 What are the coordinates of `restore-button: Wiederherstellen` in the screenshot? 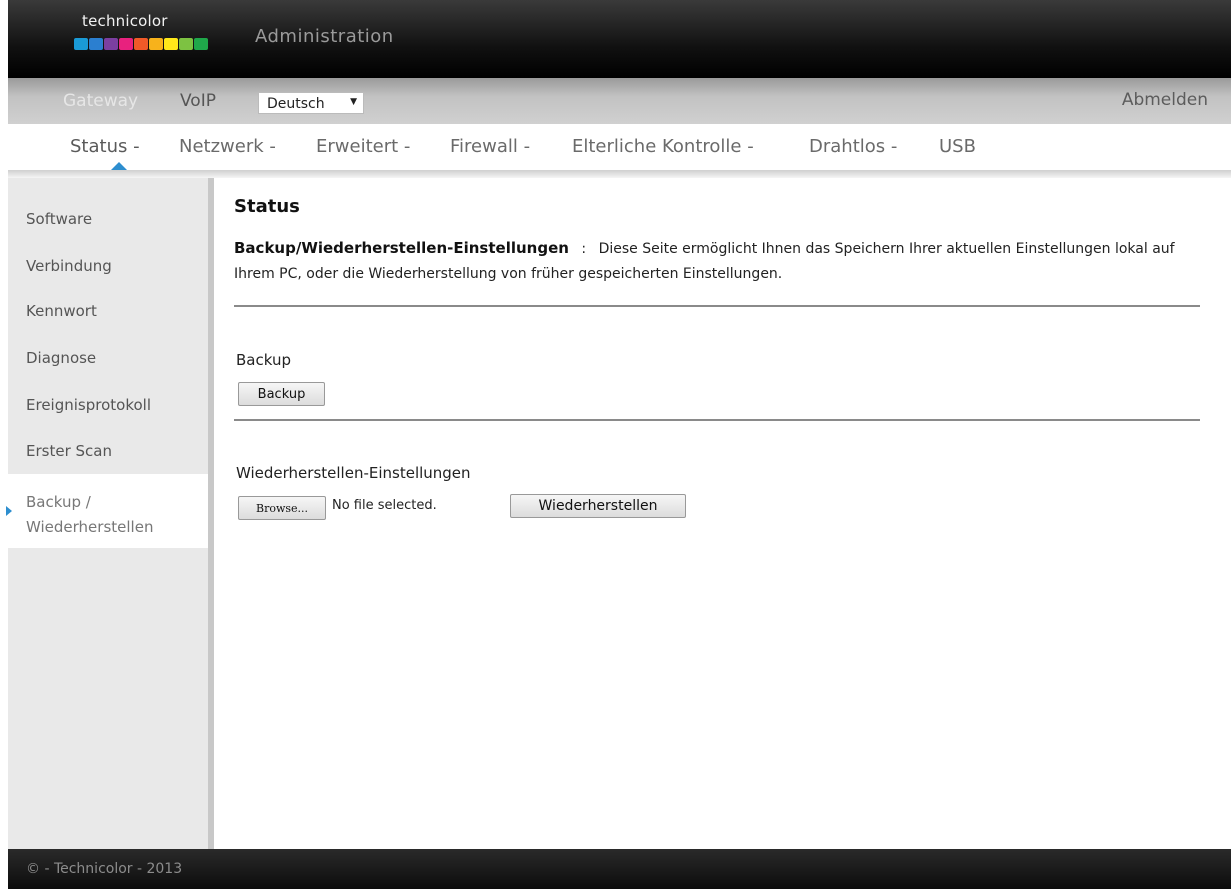 It's located at (598, 506).